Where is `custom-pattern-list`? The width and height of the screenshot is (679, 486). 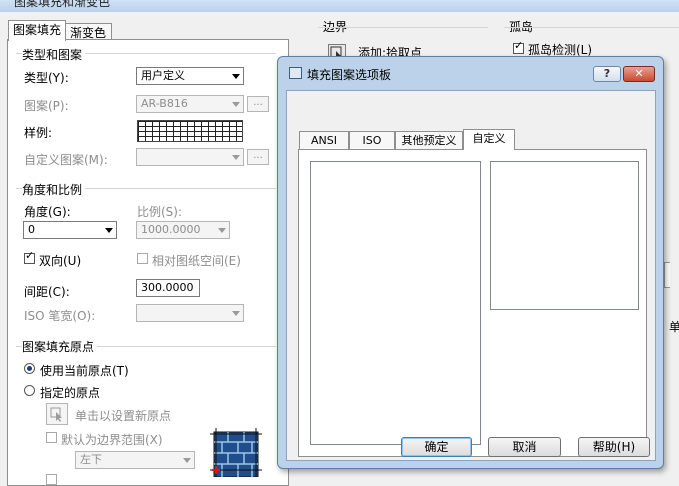
custom-pattern-list is located at coordinates (395, 303).